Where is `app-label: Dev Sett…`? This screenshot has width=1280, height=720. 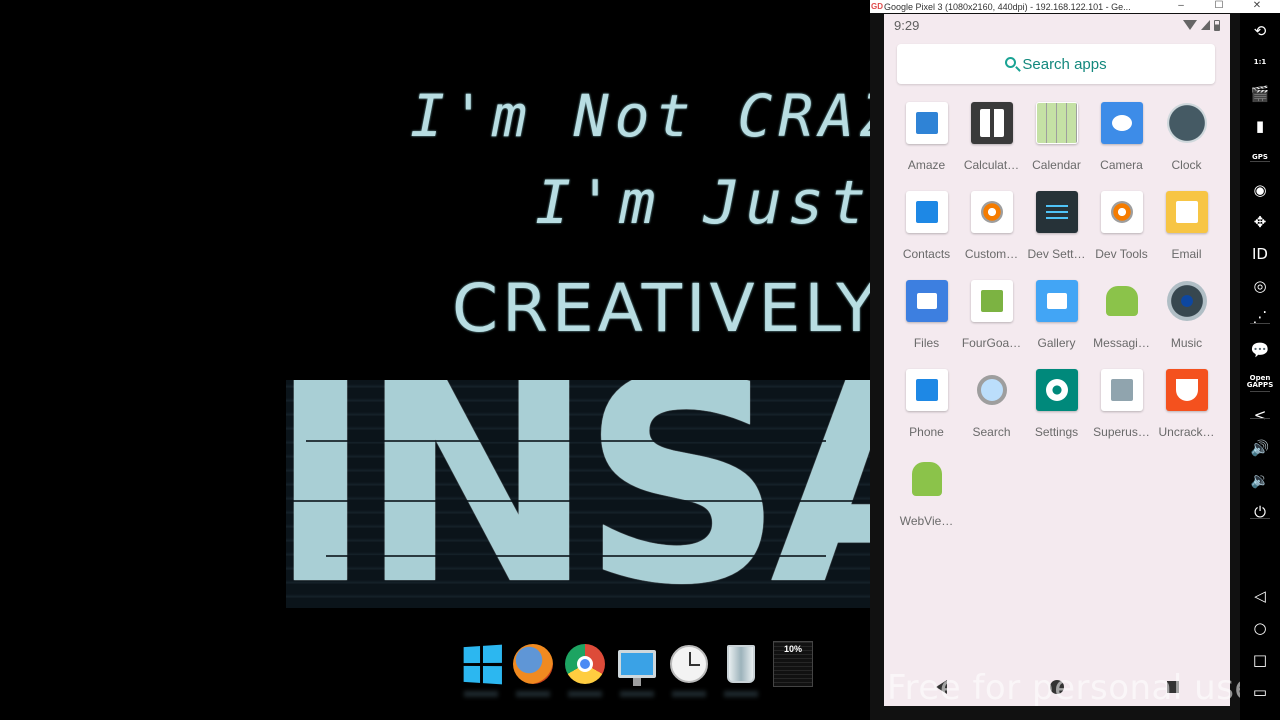
app-label: Dev Sett… is located at coordinates (1056, 254).